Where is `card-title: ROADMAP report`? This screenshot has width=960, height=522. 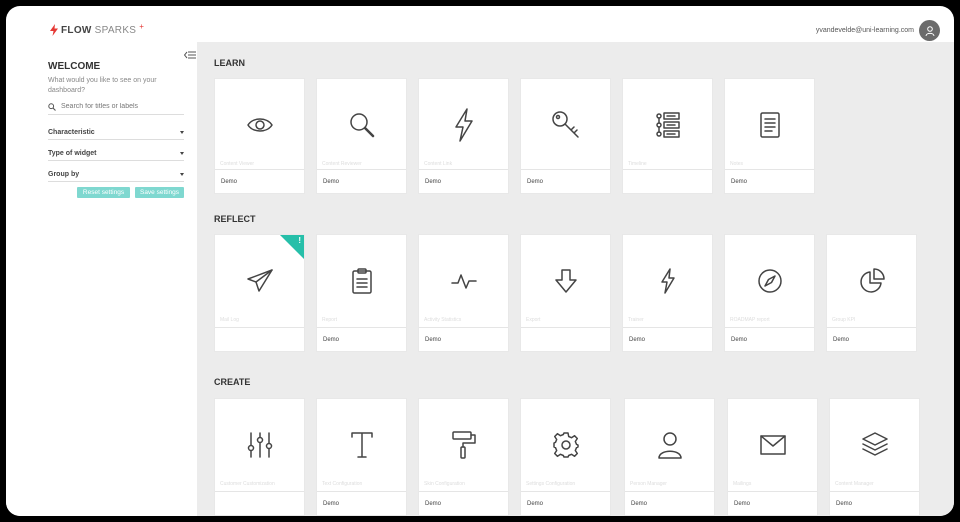
card-title: ROADMAP report is located at coordinates (750, 320).